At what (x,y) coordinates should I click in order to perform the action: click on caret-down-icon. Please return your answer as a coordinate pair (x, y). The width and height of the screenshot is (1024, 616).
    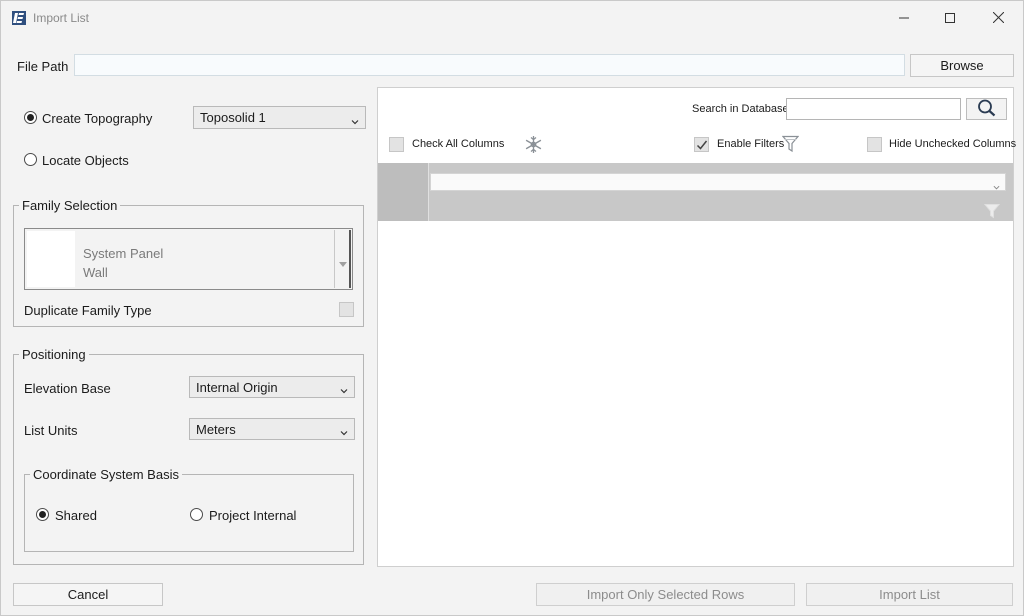
    Looking at the image, I should click on (343, 262).